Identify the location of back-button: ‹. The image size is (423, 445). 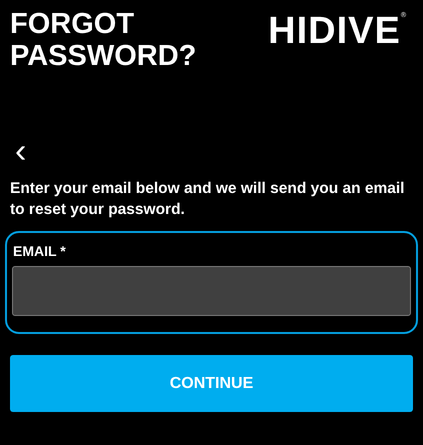
(21, 151).